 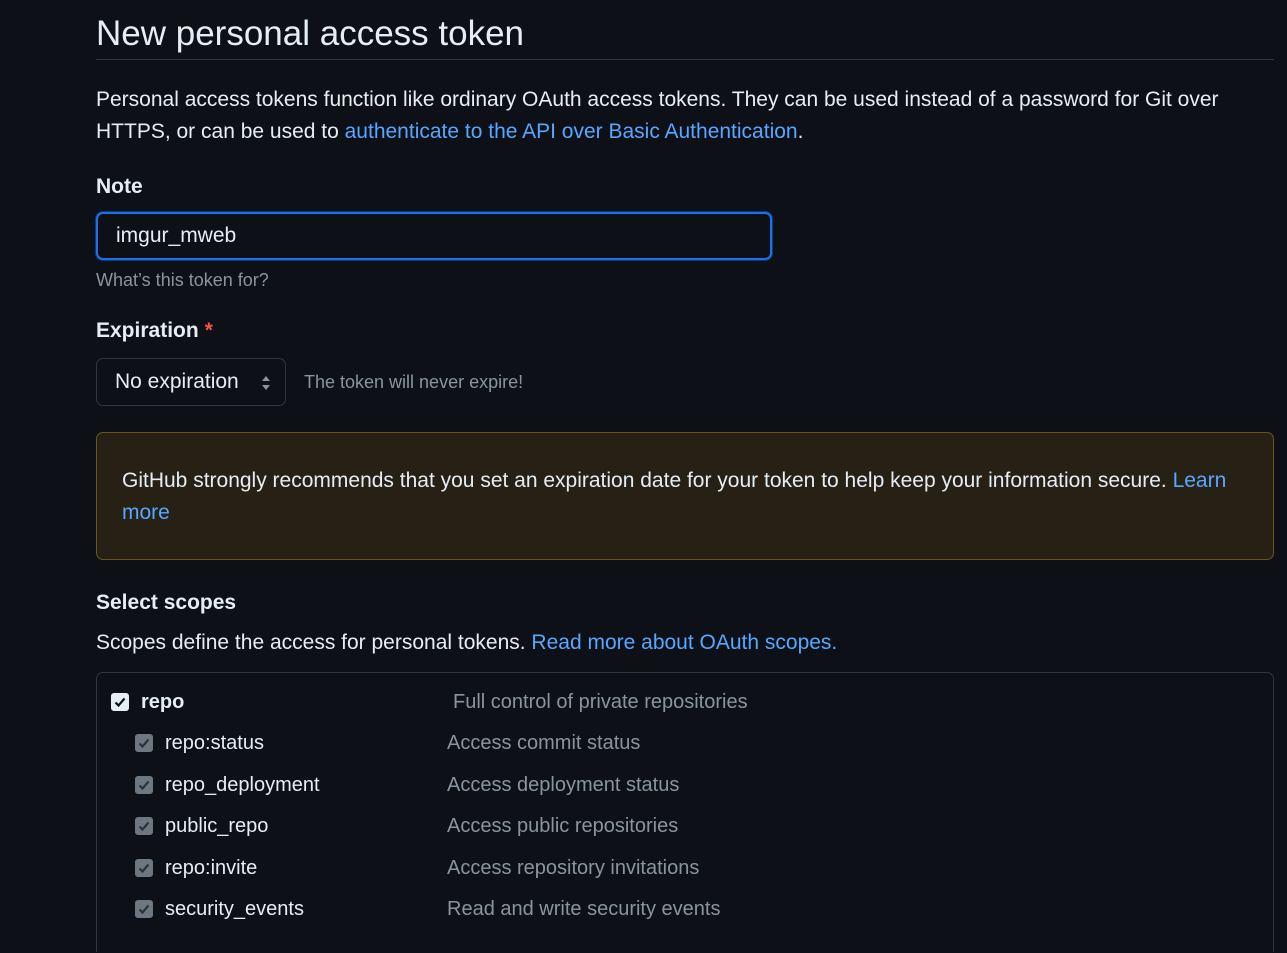 What do you see at coordinates (266, 383) in the screenshot?
I see `select-arrows-icon` at bounding box center [266, 383].